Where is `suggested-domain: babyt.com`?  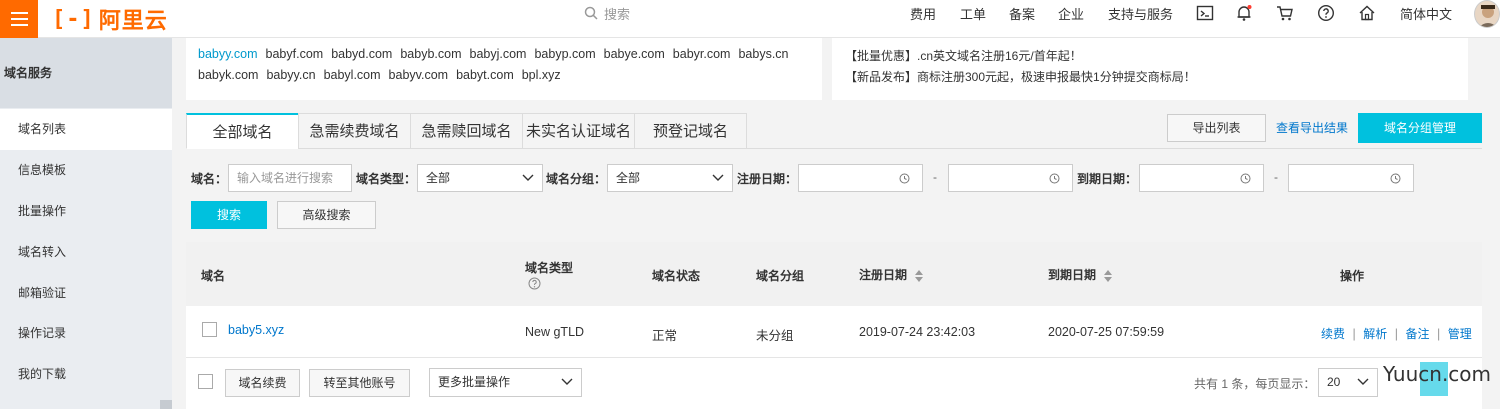 suggested-domain: babyt.com is located at coordinates (485, 75).